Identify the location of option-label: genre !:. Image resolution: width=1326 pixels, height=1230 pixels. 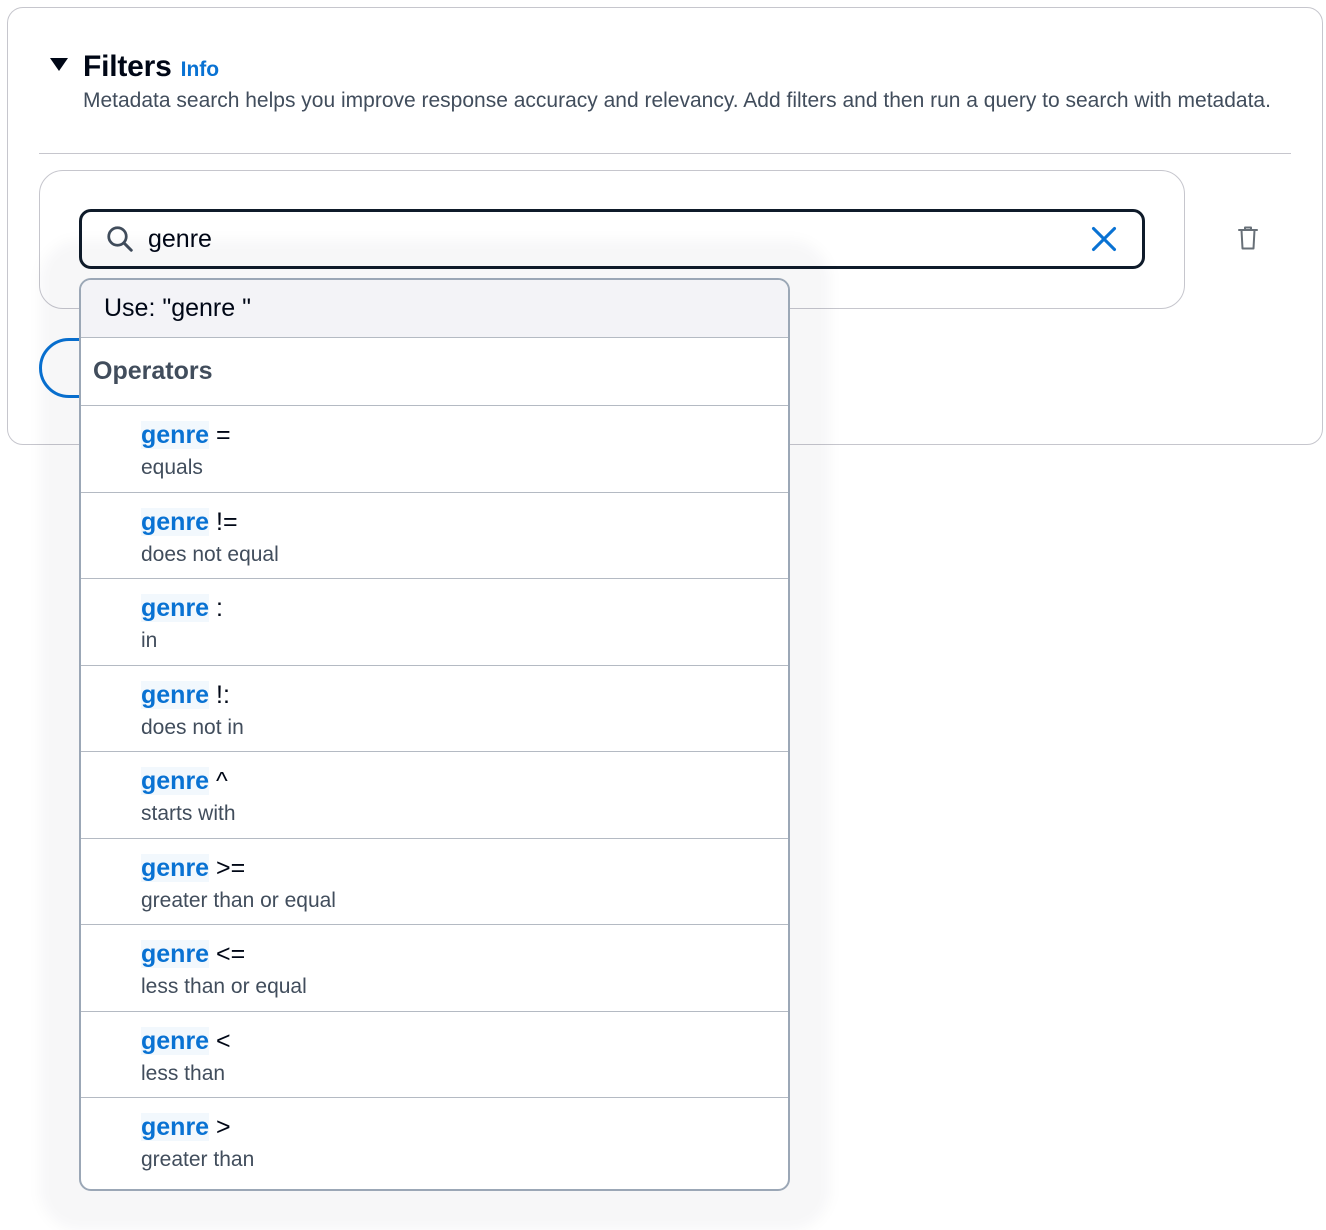
(464, 695).